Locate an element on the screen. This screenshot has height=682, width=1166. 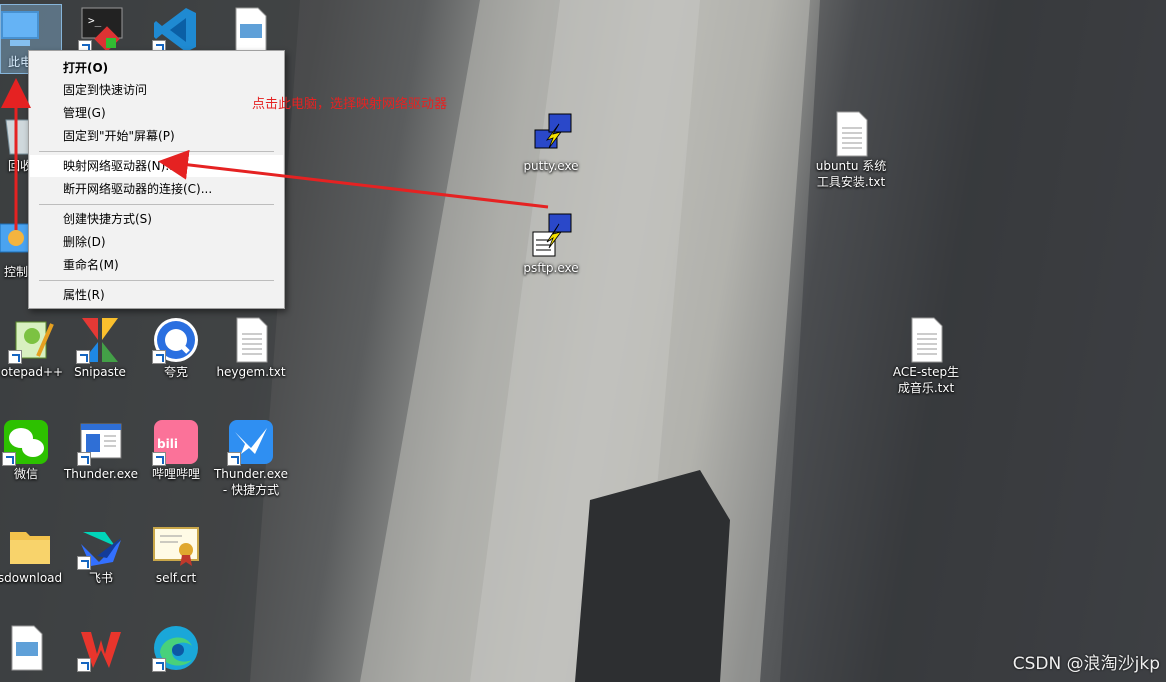
menu-item-manage: 管理(G) is located at coordinates (156, 113).